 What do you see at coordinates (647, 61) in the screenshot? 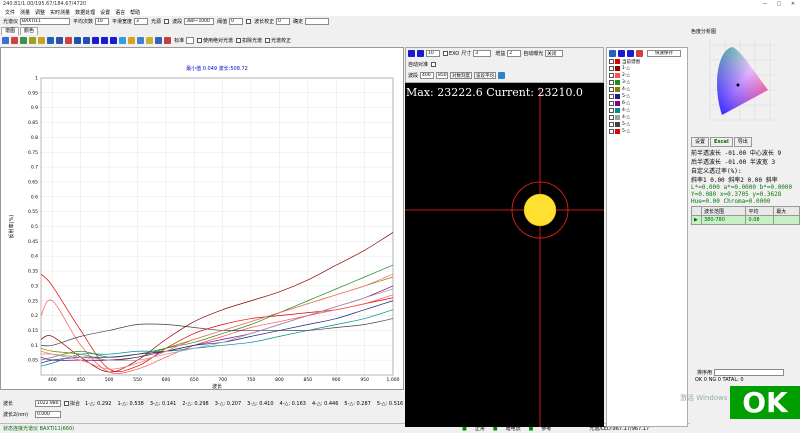
I see `legend-item: 当前谱图` at bounding box center [647, 61].